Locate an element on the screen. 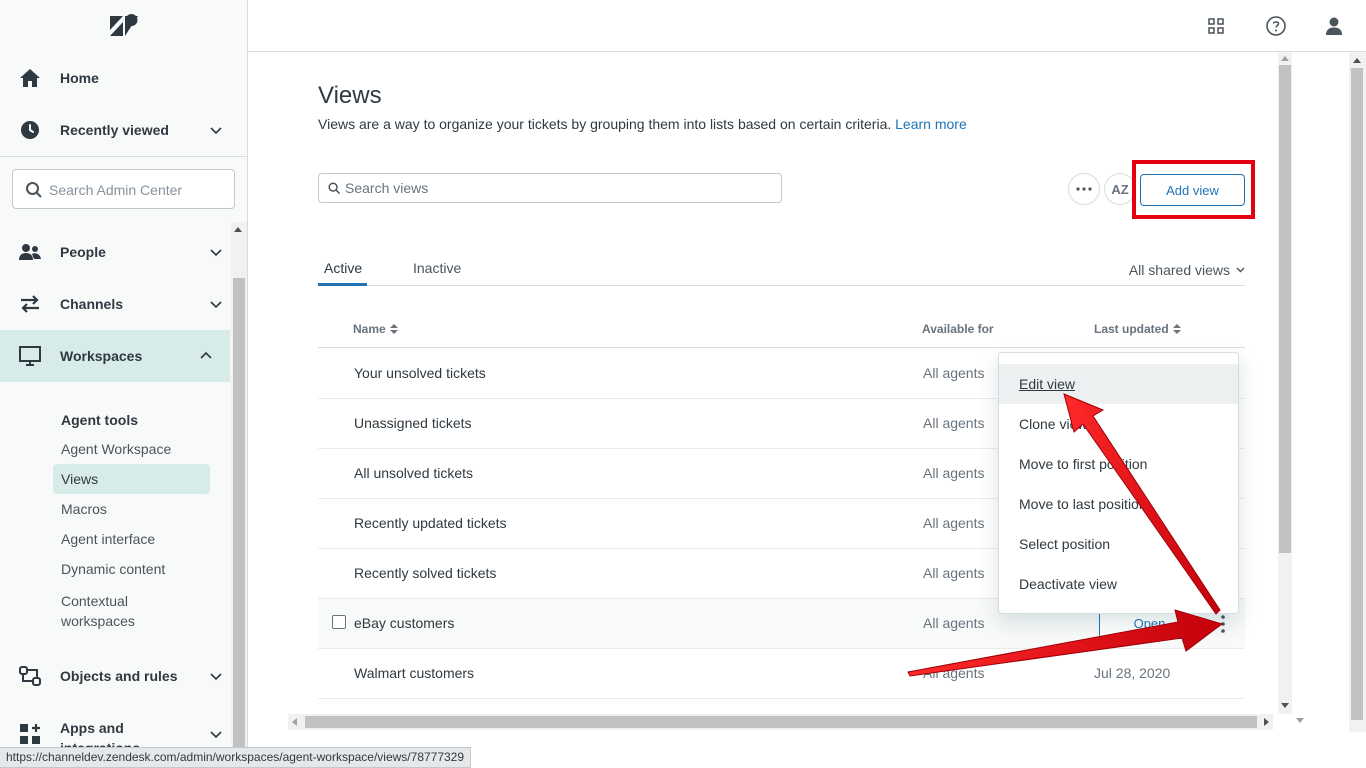 This screenshot has height=768, width=1366. updated-header-text: Last updated is located at coordinates (1131, 329).